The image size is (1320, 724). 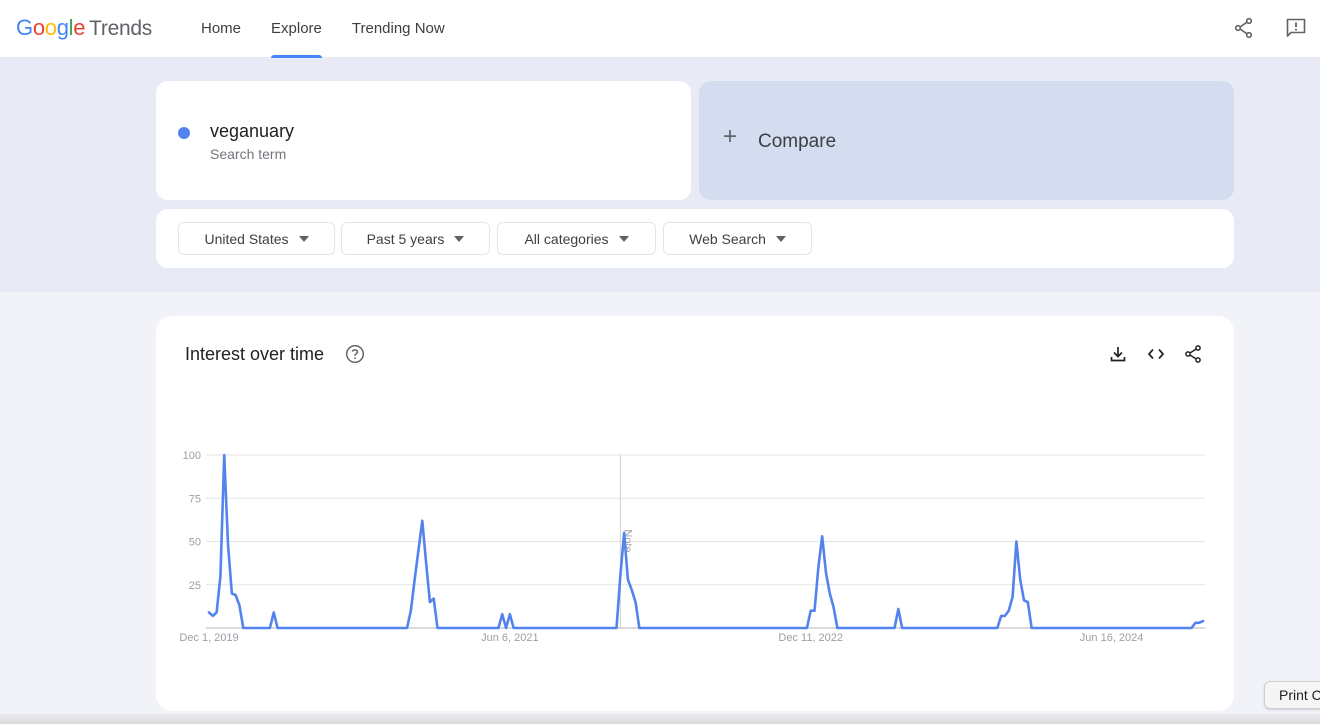 I want to click on x-tick-label: Dec 1, 2019, so click(x=208, y=638).